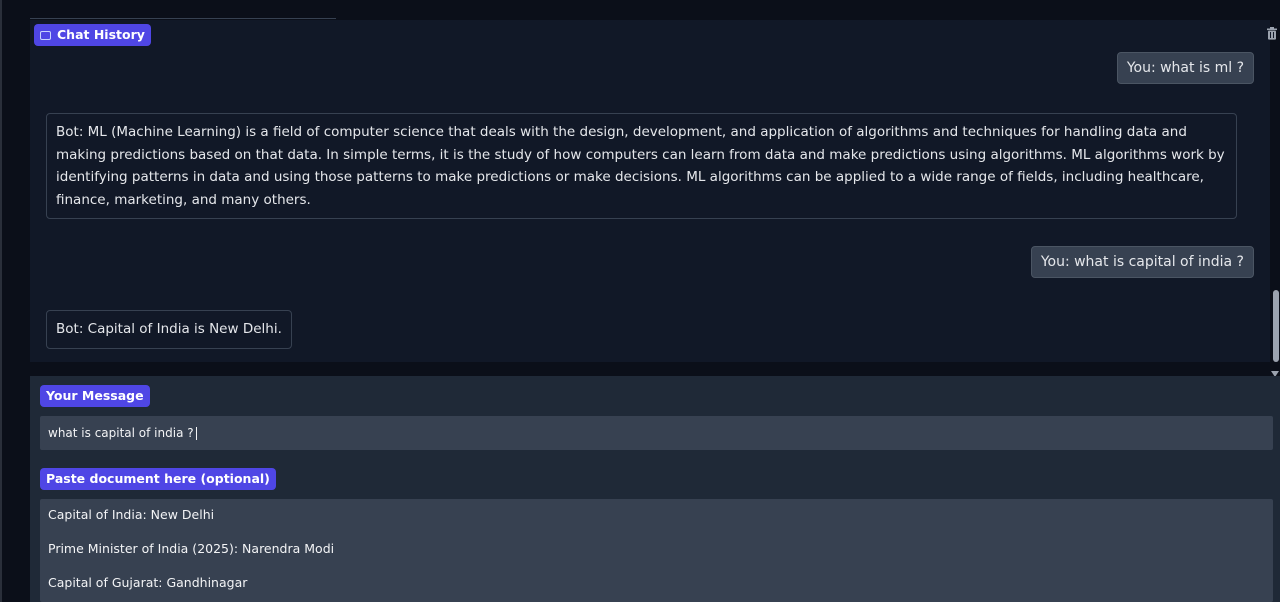  Describe the element at coordinates (656, 433) in the screenshot. I see `message-input: what is capital of india ?` at that location.